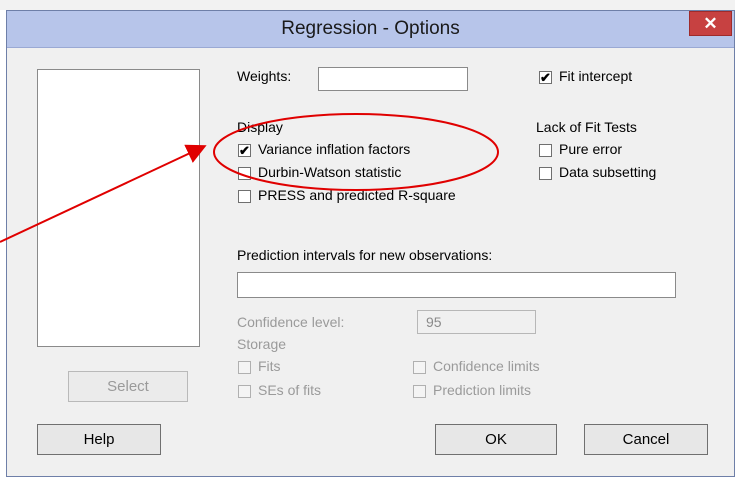 The width and height of the screenshot is (735, 487). I want to click on annotation-arrow, so click(103, 193).